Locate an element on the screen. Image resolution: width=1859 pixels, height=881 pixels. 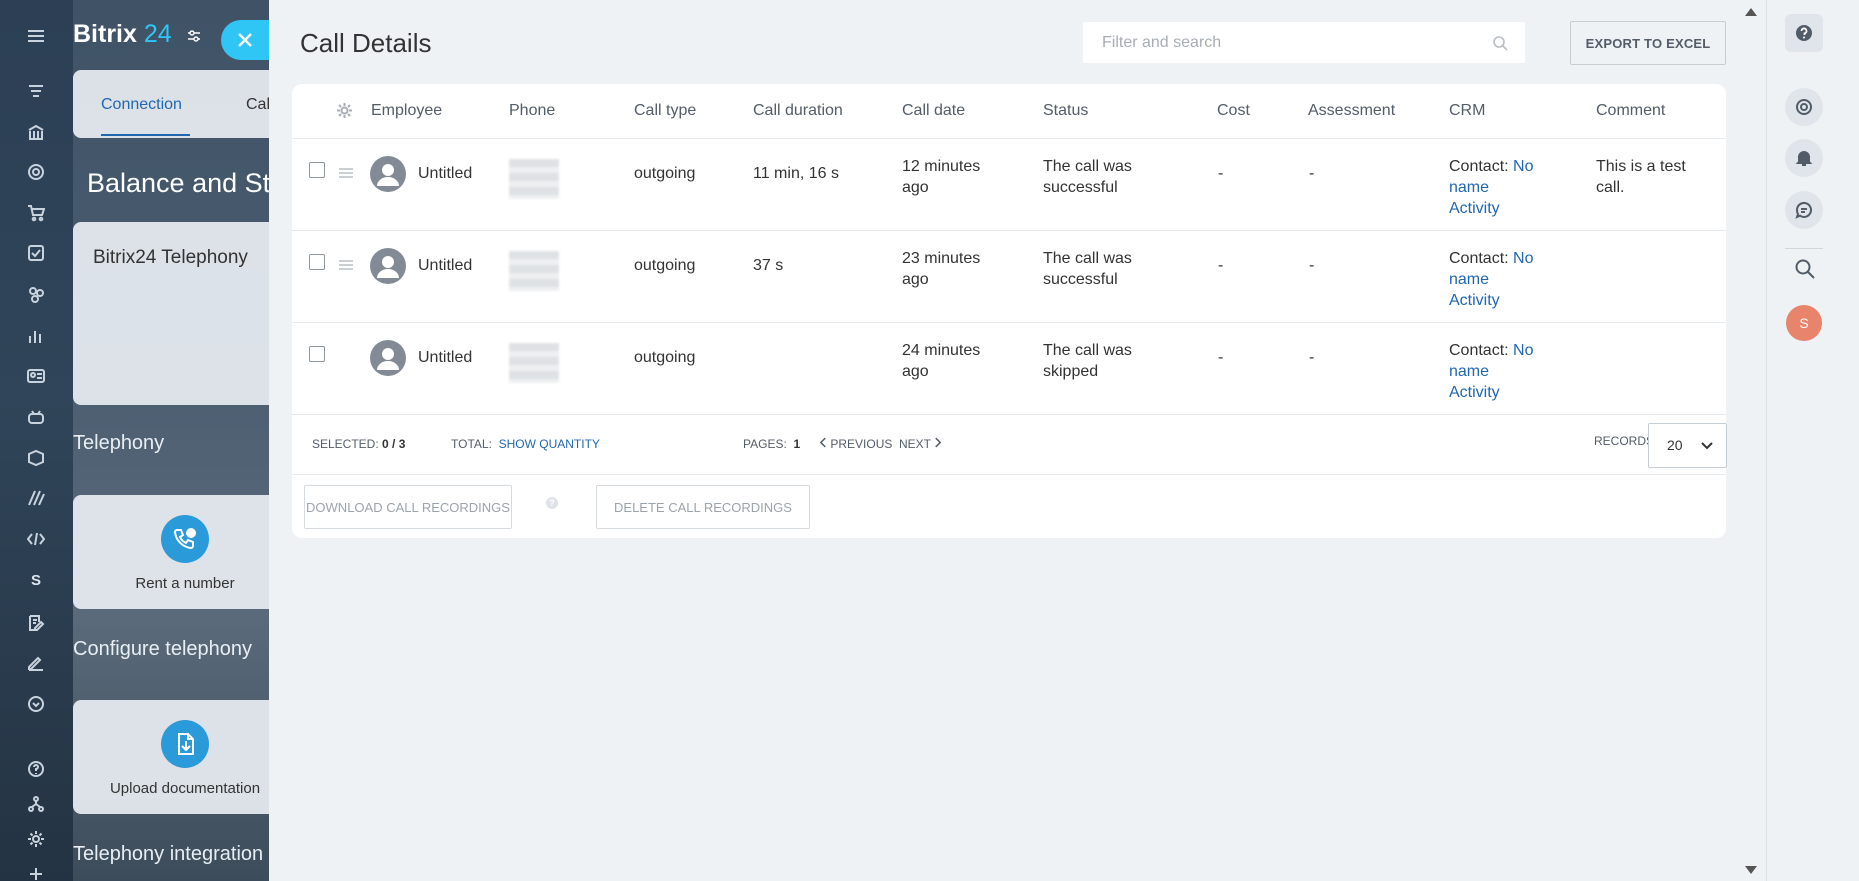
marketing-icon is located at coordinates (36, 498).